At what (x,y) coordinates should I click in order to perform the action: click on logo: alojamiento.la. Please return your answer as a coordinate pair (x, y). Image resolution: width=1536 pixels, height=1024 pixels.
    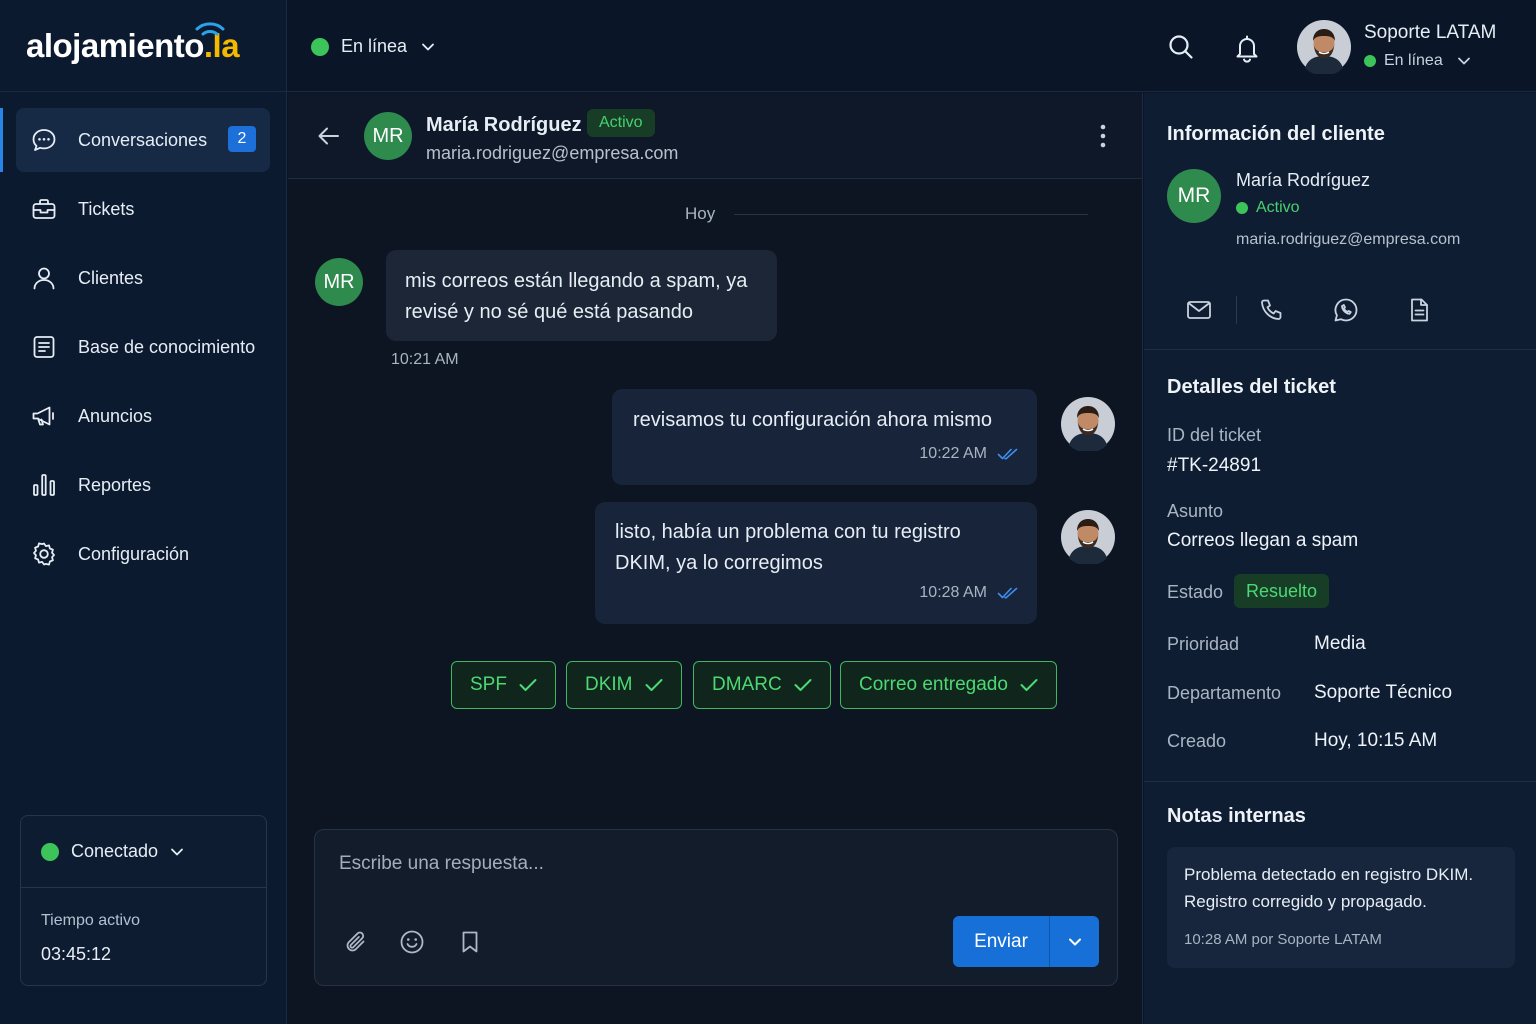
    Looking at the image, I should click on (143, 46).